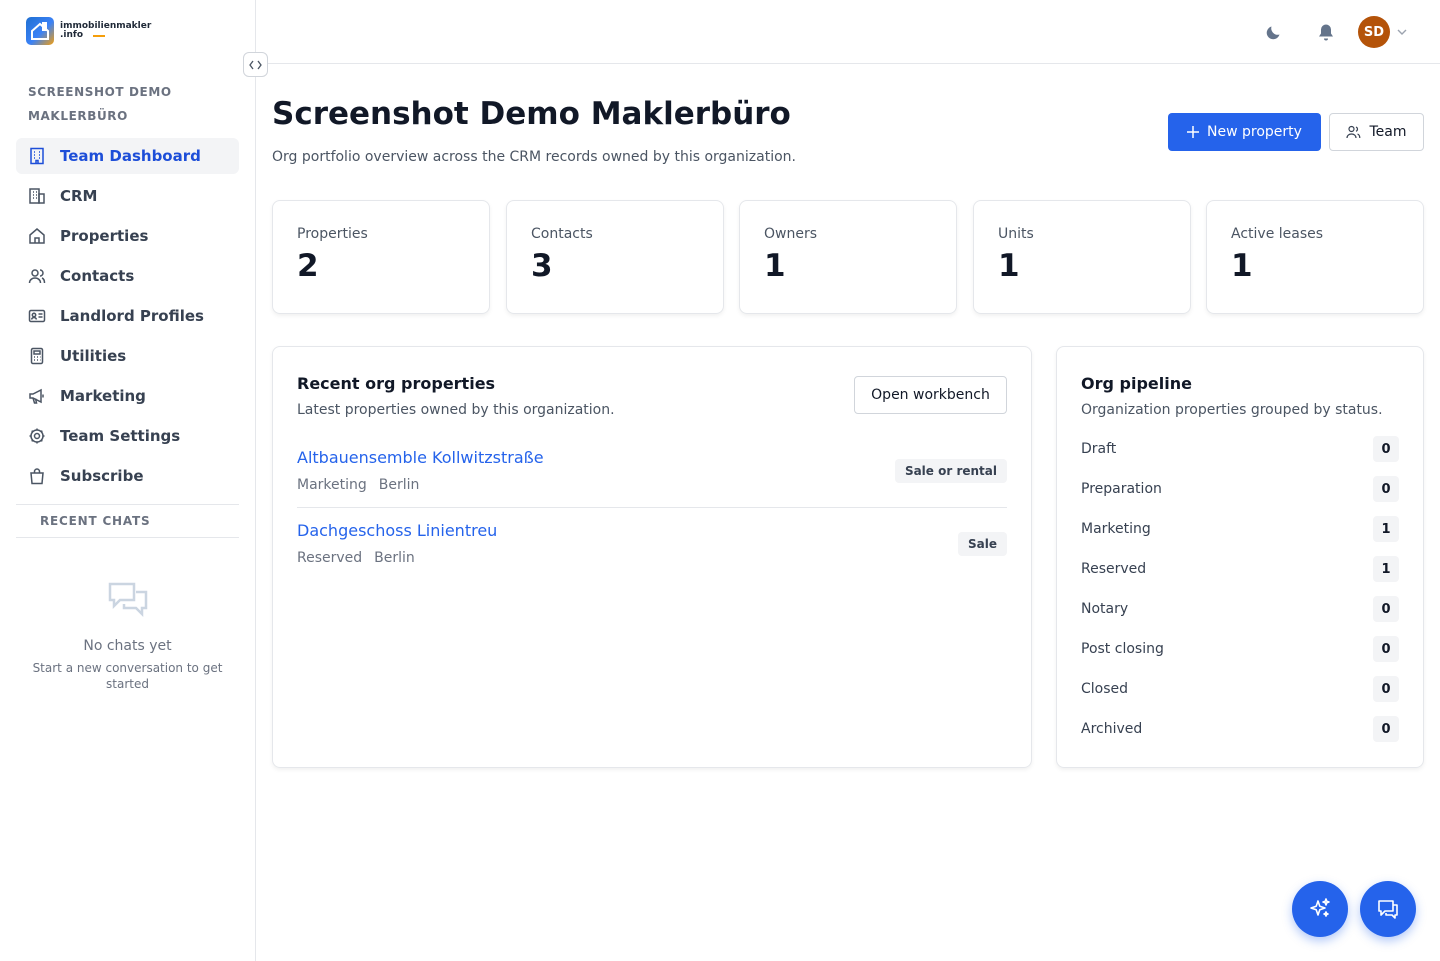 The height and width of the screenshot is (961, 1440). What do you see at coordinates (848, 32) in the screenshot?
I see `topbar: SD` at bounding box center [848, 32].